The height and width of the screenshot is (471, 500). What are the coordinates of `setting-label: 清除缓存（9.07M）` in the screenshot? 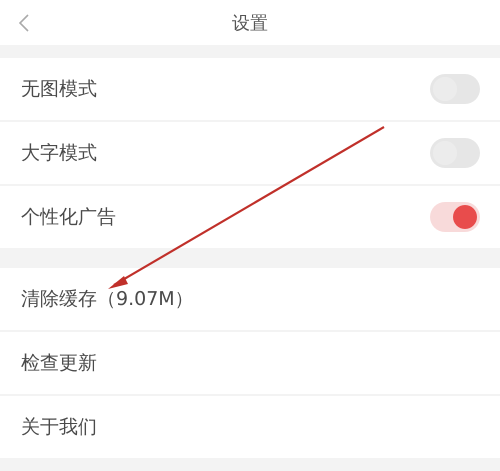 It's located at (107, 299).